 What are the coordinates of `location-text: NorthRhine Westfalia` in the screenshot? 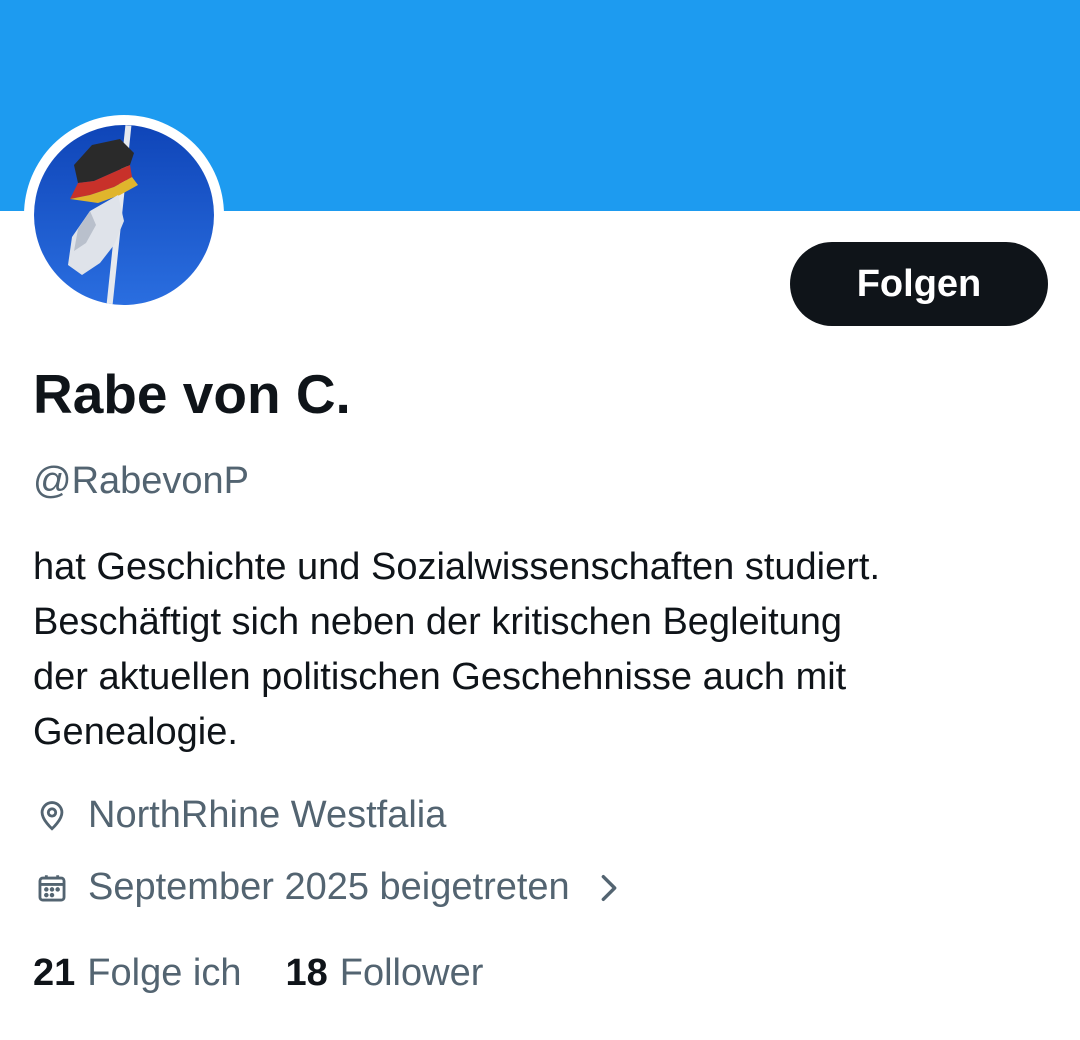 It's located at (267, 815).